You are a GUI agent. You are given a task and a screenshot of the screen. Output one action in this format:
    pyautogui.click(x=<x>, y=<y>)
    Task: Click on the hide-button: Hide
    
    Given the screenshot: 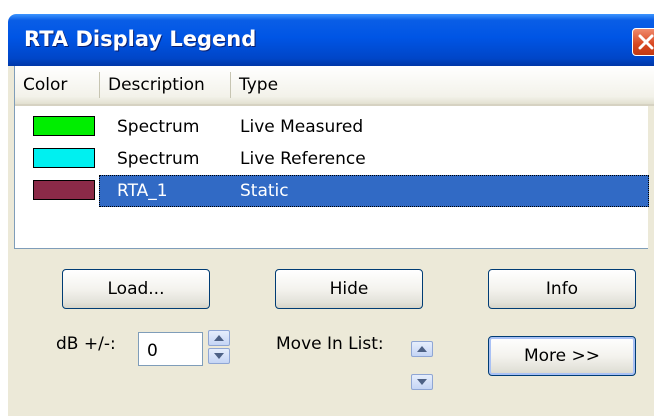 What is the action you would take?
    pyautogui.click(x=349, y=289)
    